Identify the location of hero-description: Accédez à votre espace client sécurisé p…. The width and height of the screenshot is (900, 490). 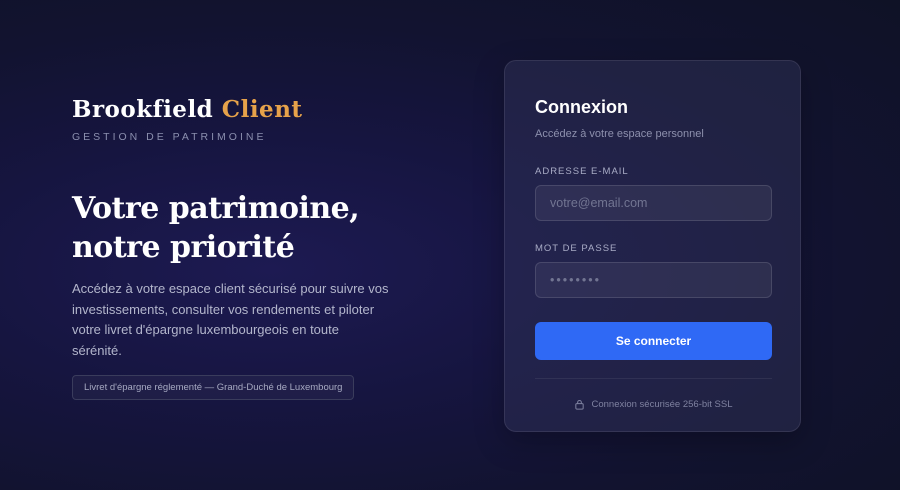
(230, 319).